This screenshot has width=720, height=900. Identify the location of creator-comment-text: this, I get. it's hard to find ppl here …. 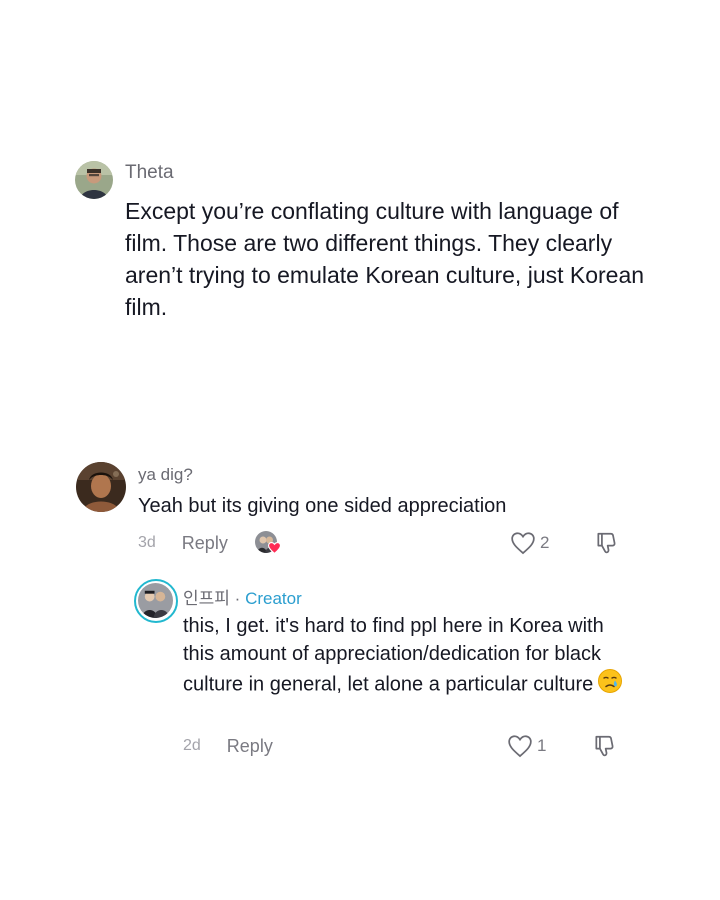
(408, 657).